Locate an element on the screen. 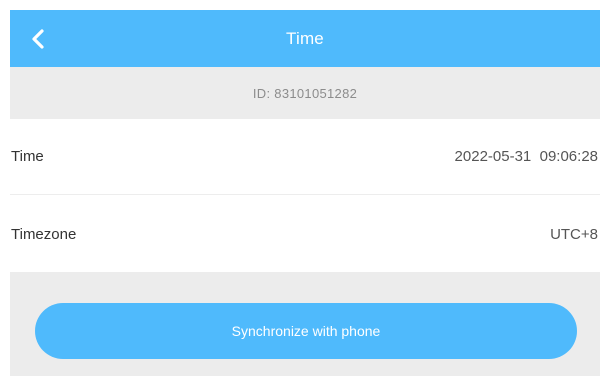 This screenshot has height=376, width=600. page-title: Time is located at coordinates (305, 38).